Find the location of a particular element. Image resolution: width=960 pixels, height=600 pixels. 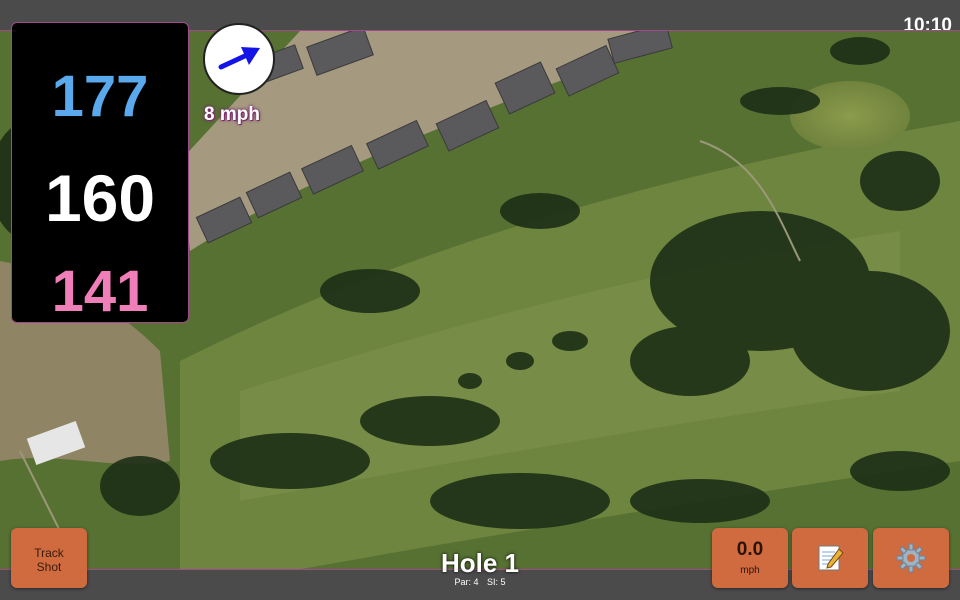

hole-info: Par: 4 SI: 5 is located at coordinates (480, 582).